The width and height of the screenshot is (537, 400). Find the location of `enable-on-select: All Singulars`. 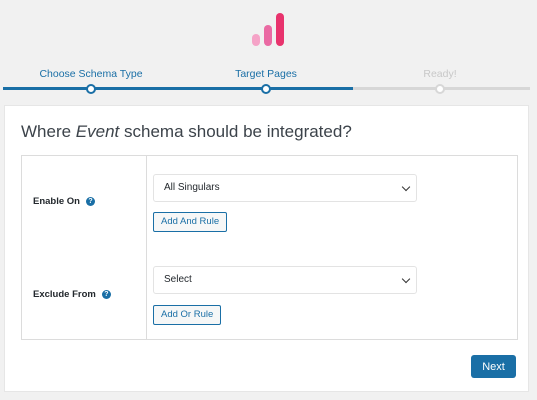

enable-on-select: All Singulars is located at coordinates (285, 188).